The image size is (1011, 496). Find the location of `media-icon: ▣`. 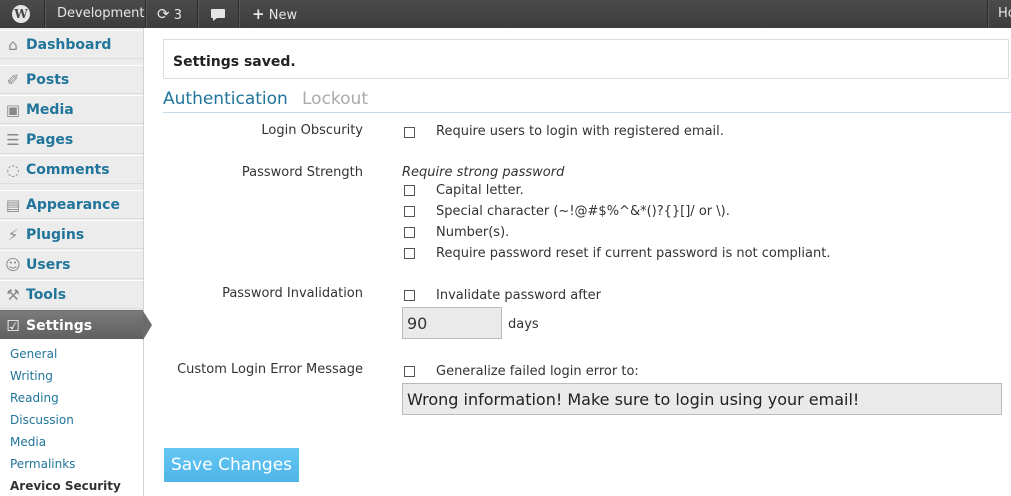

media-icon: ▣ is located at coordinates (13, 110).